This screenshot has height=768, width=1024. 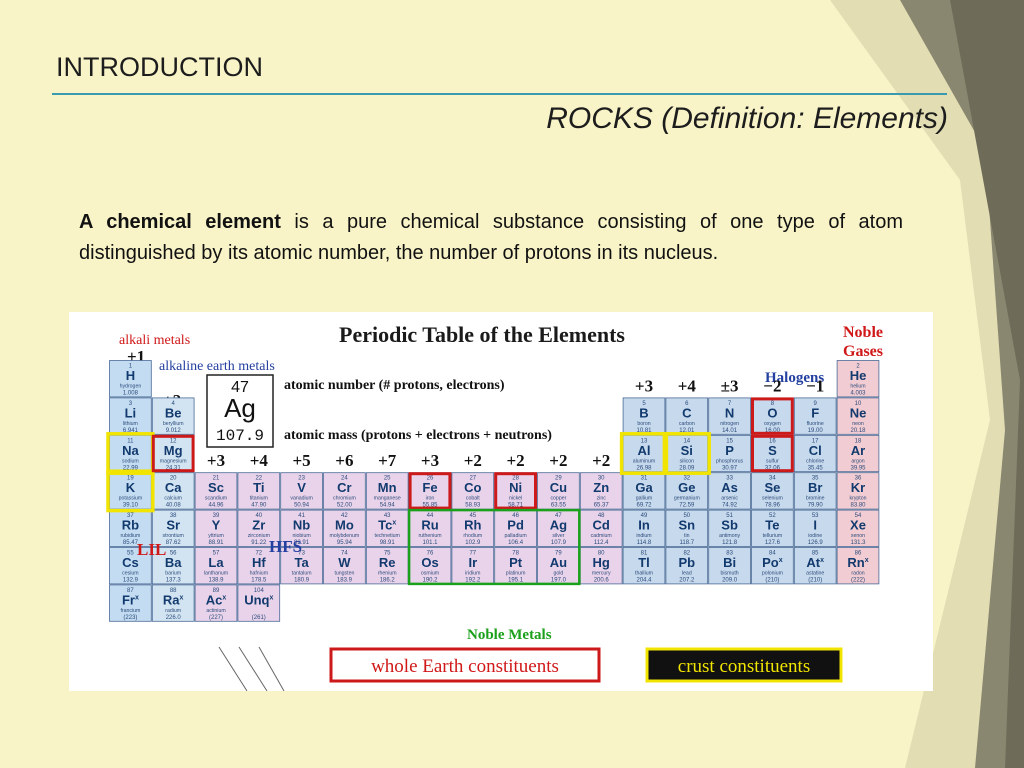 I want to click on element-symbol: Fe, so click(x=429, y=487).